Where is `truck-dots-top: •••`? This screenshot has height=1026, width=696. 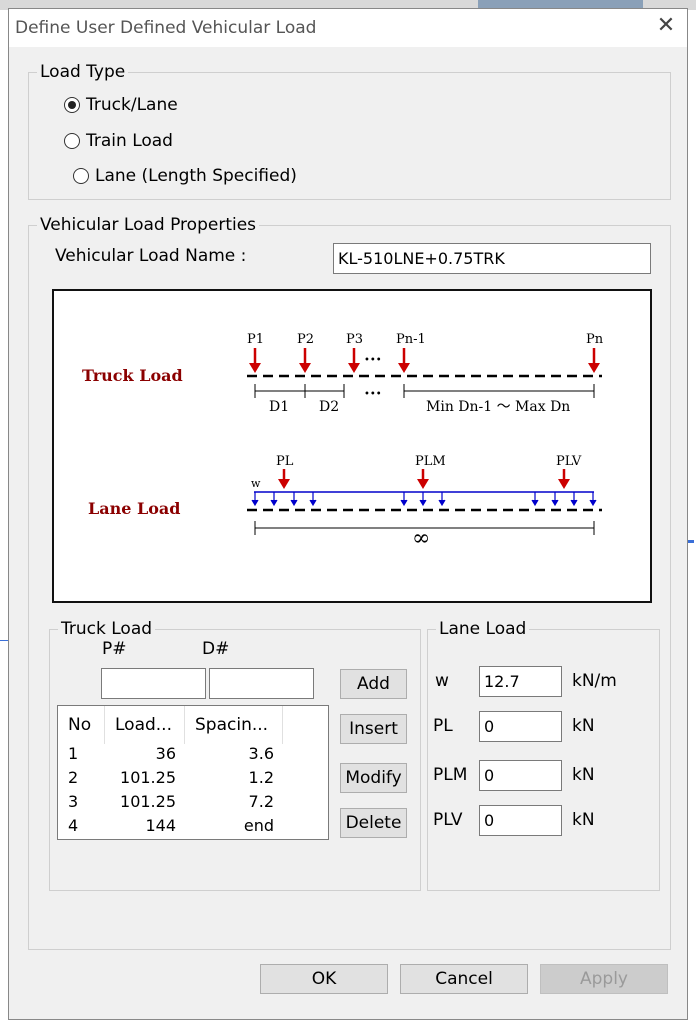 truck-dots-top: ••• is located at coordinates (373, 360).